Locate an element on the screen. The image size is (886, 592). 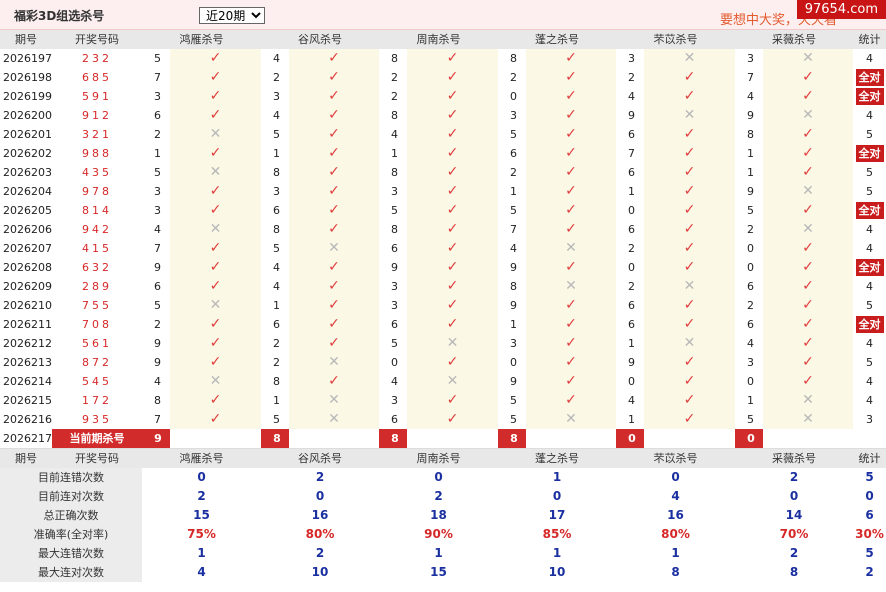
summary-value: 10 is located at coordinates (557, 572).